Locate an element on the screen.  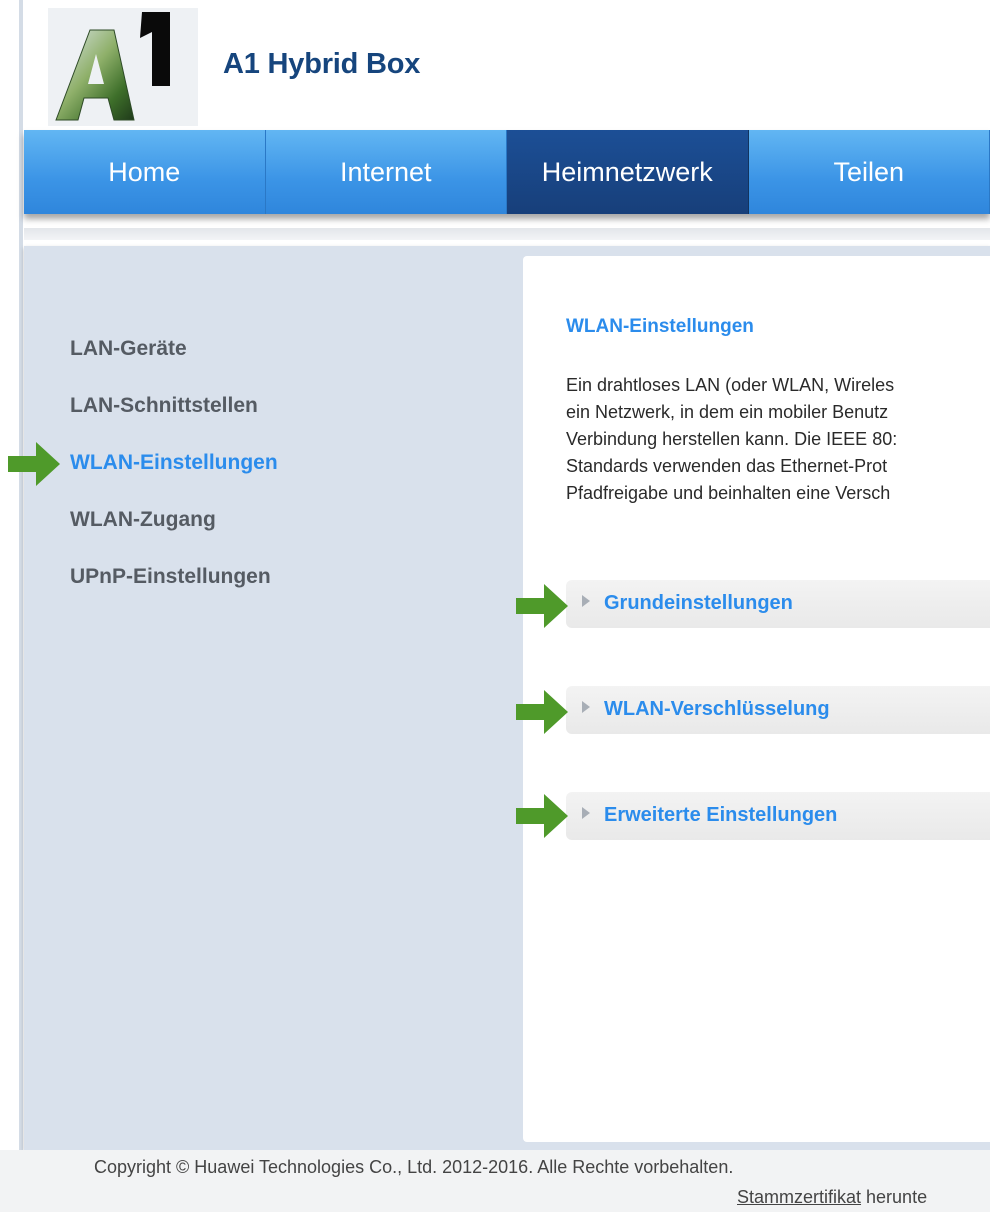
certificate-download: Stammzertifikat herunte is located at coordinates (832, 1197).